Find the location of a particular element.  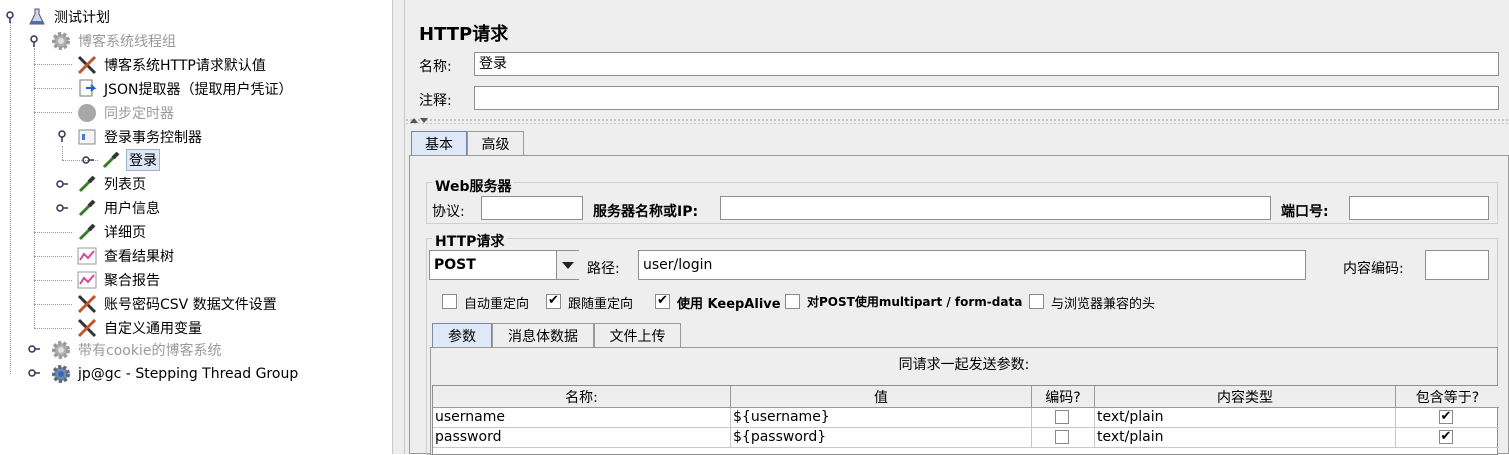

chevron-down-icon is located at coordinates (568, 265).